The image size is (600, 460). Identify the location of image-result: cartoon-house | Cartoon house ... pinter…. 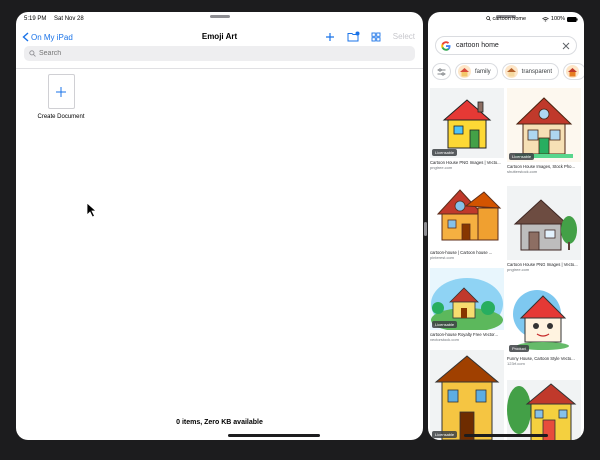
(467, 220).